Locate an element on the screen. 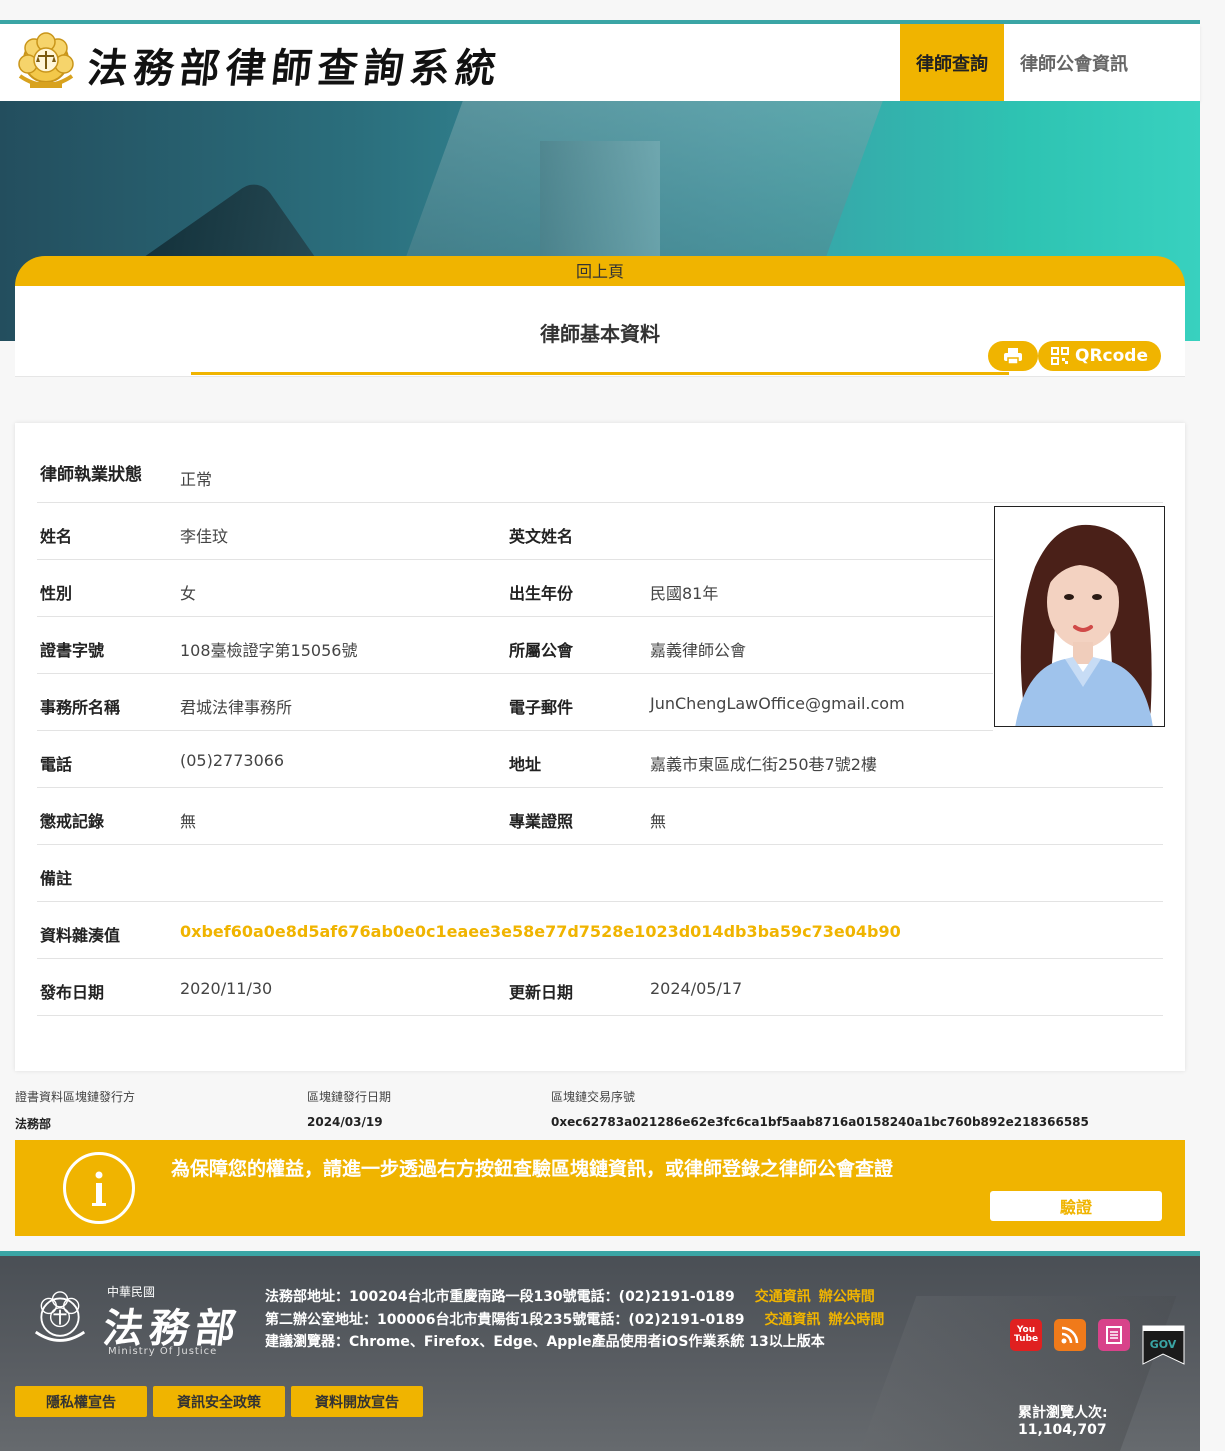 The image size is (1225, 1451). info-icon is located at coordinates (99, 1188).